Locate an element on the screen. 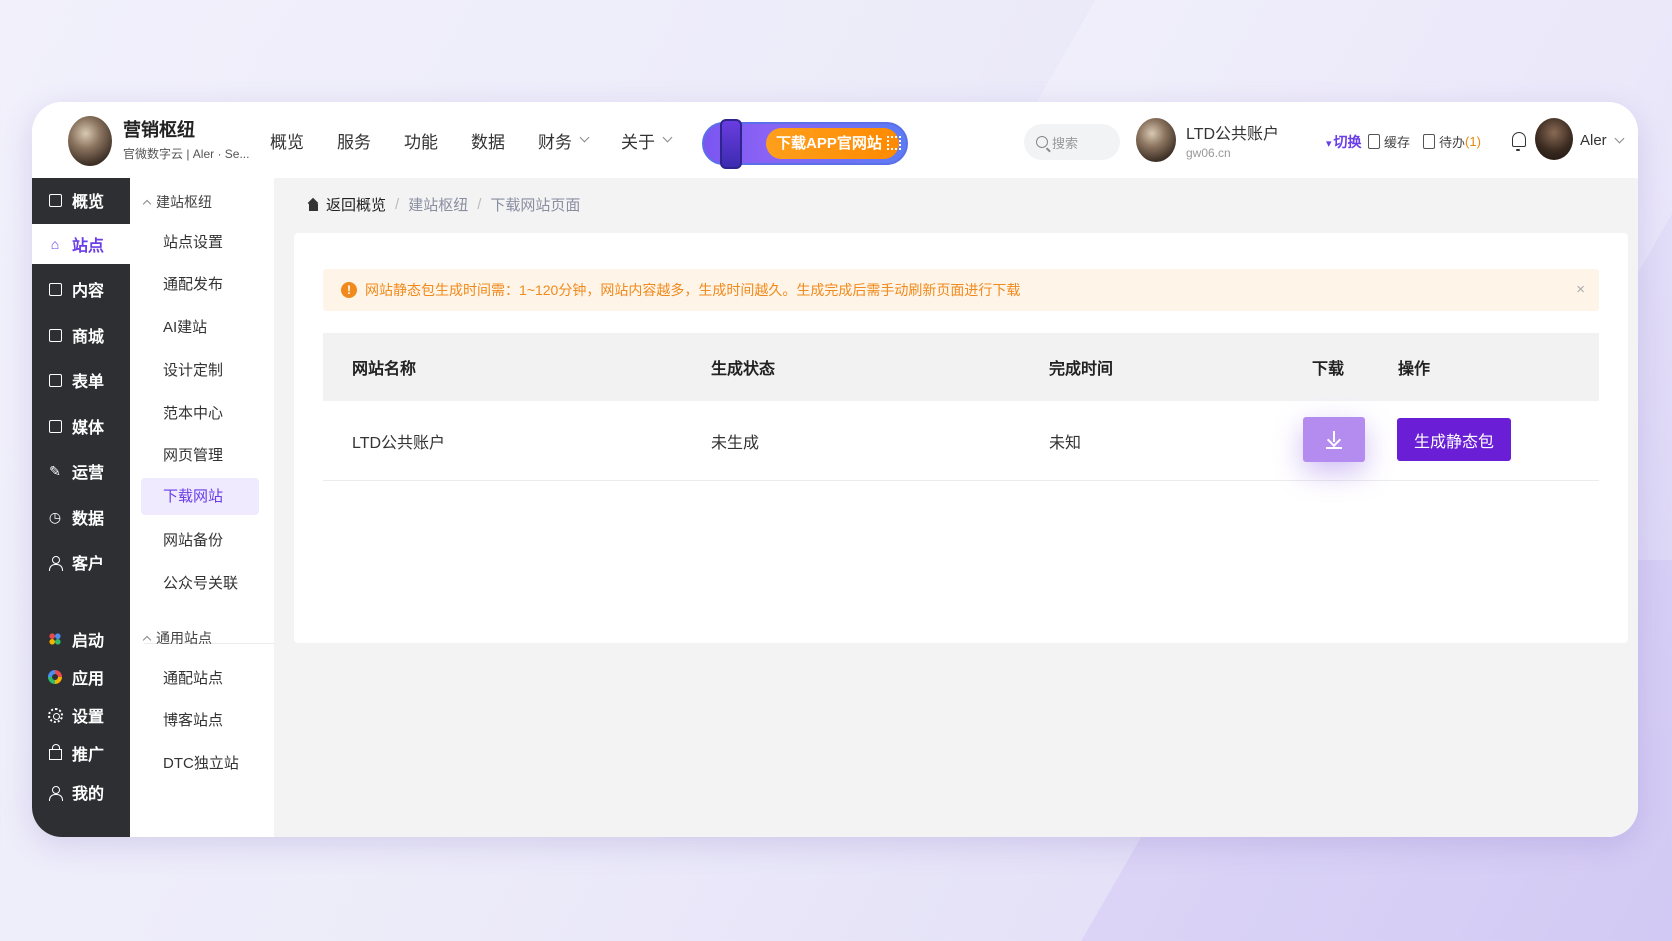  nav-label: 概览 is located at coordinates (287, 142).